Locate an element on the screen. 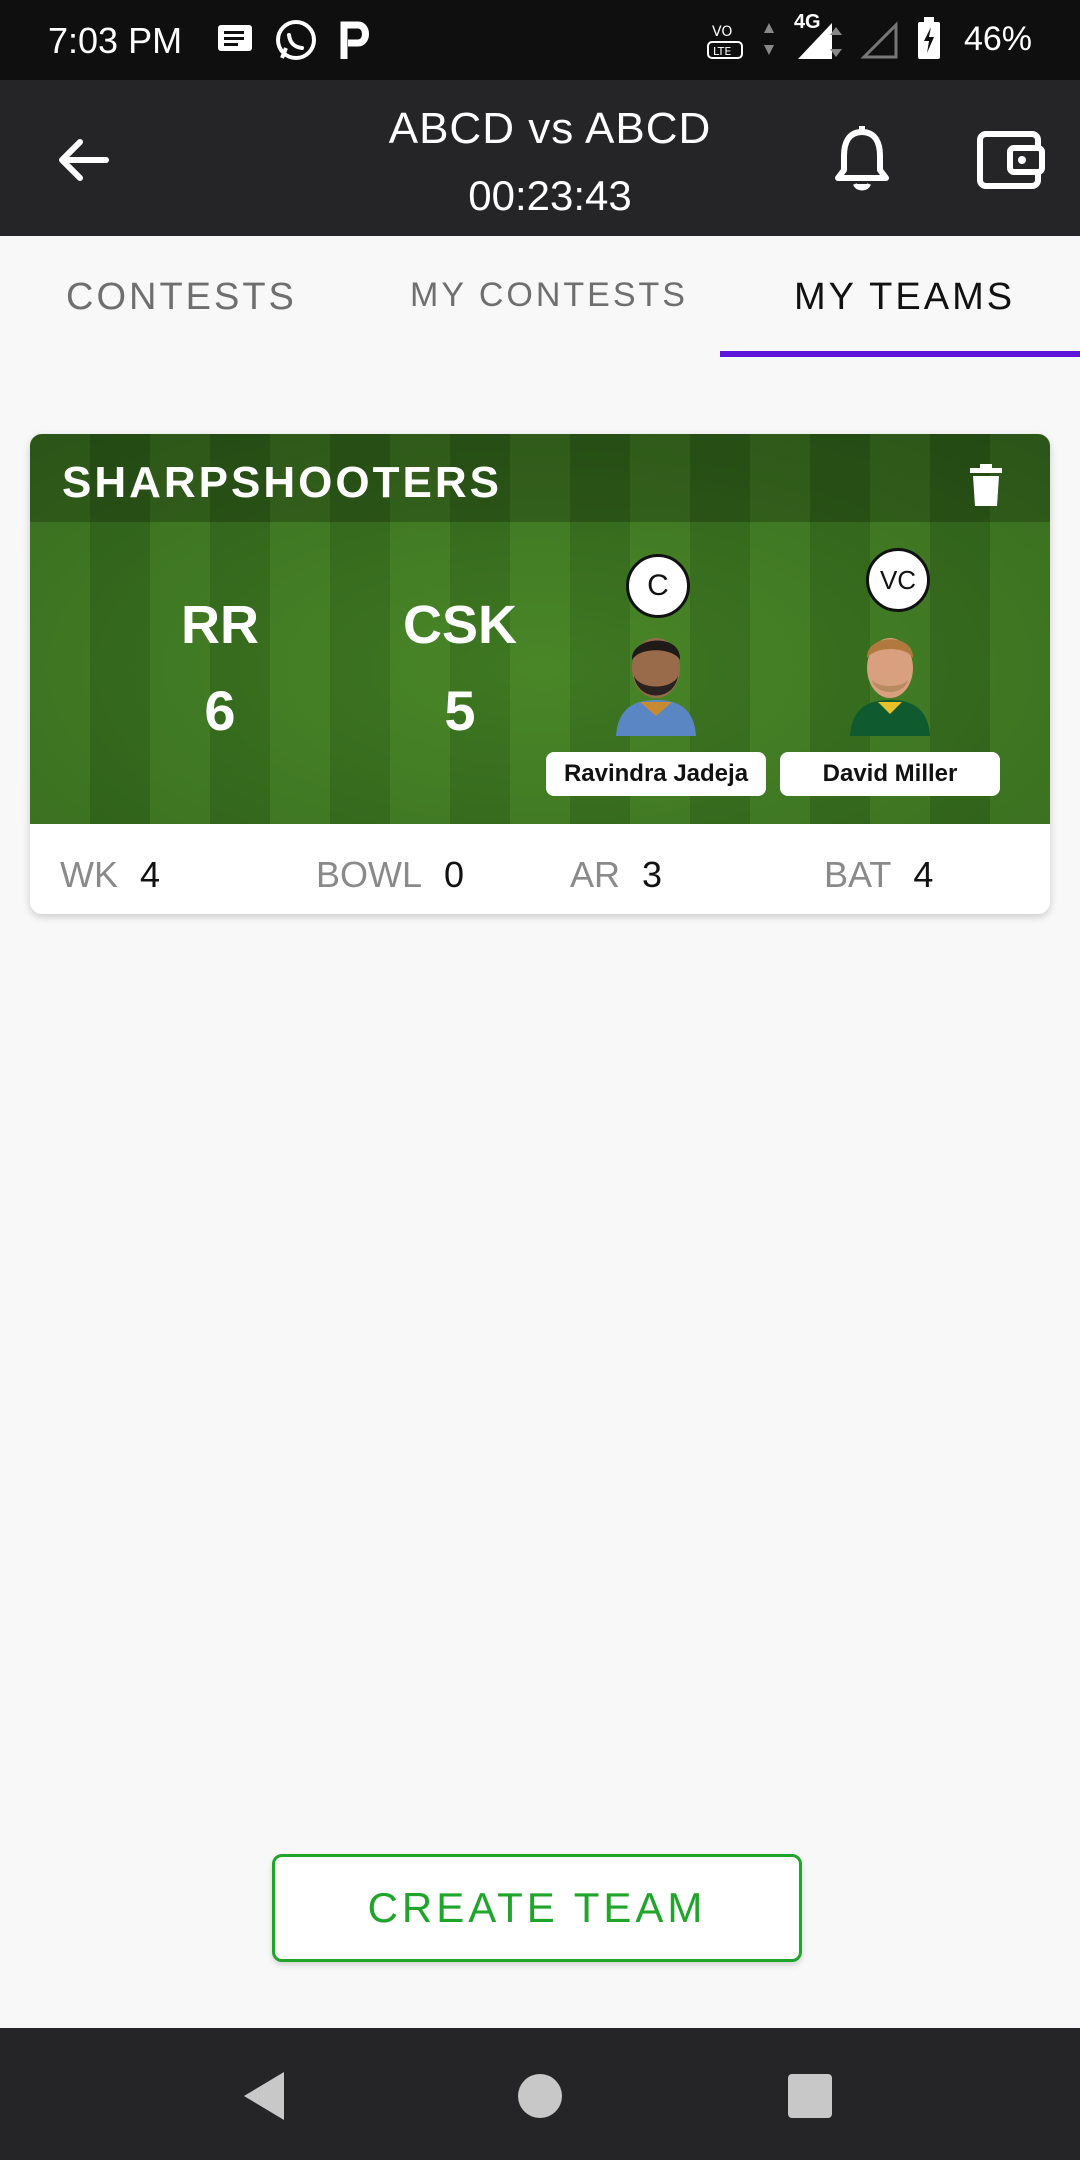  match-header: ABCD vs ABCD 00:23:43 is located at coordinates (550, 162).